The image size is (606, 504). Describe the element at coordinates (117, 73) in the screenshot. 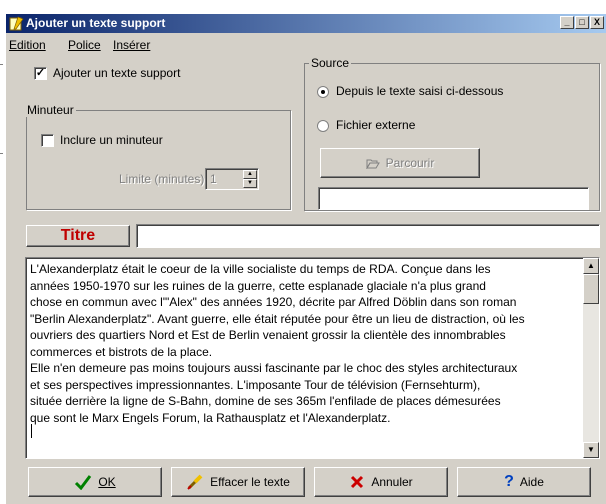

I see `add-support-text-label: Ajouter un texte support` at that location.